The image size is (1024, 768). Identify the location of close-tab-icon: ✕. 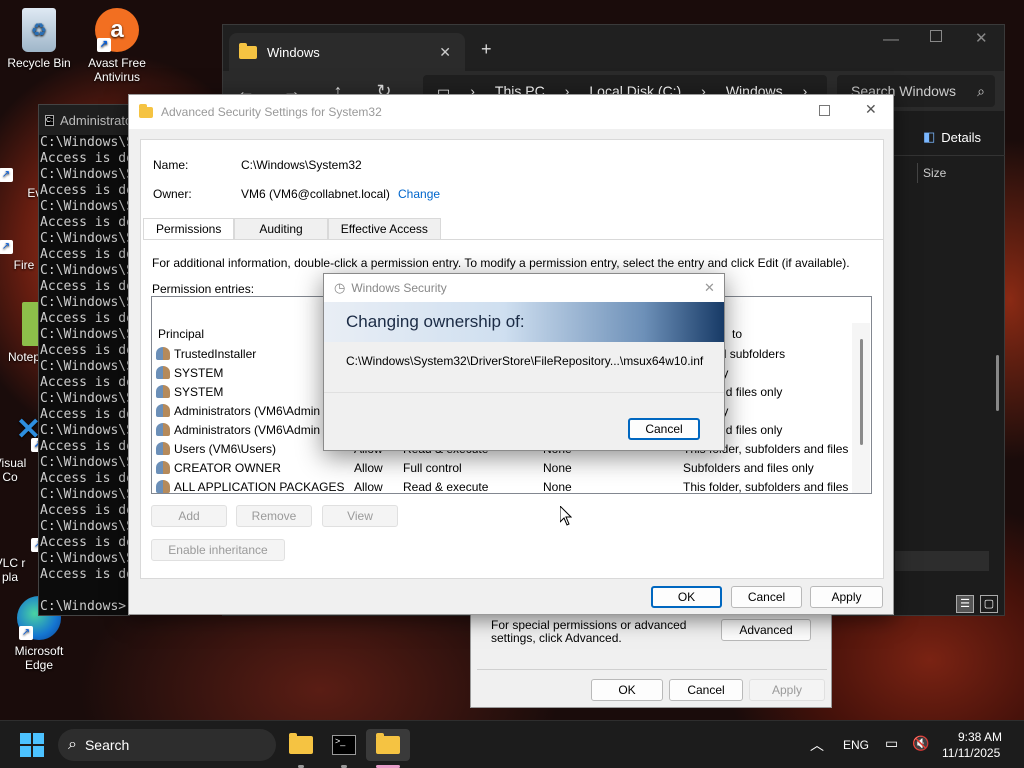
(445, 52).